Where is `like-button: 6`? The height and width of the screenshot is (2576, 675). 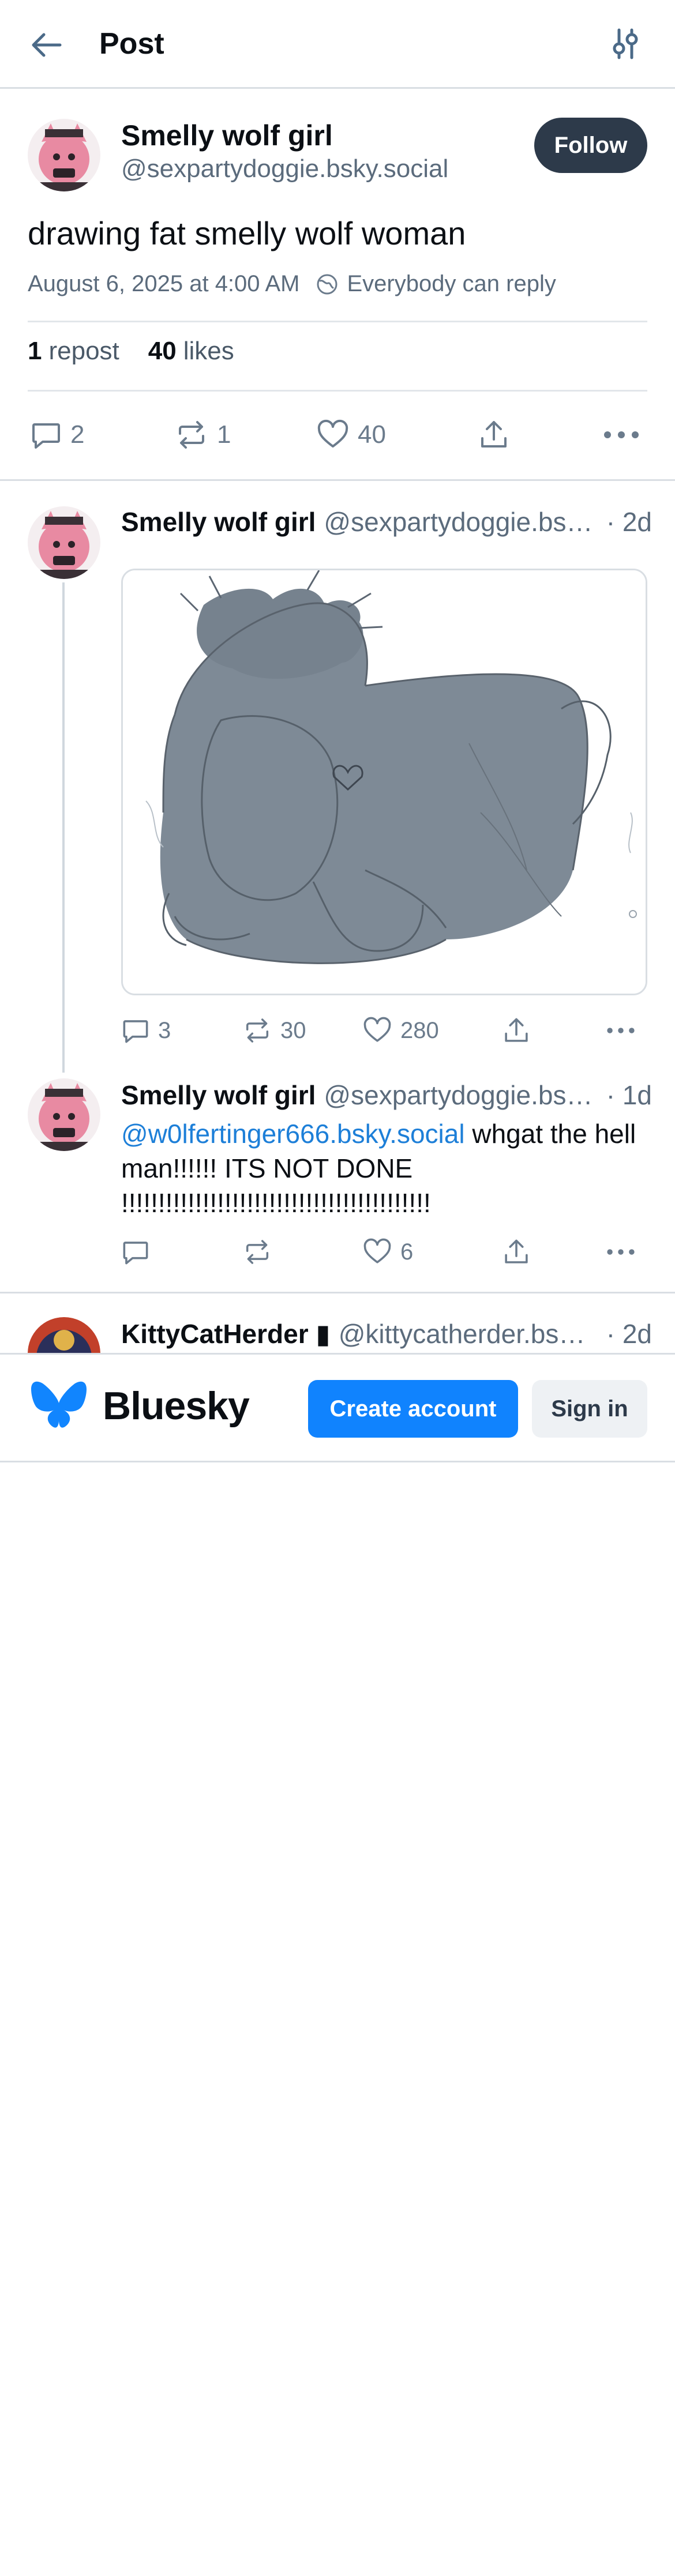 like-button: 6 is located at coordinates (387, 1252).